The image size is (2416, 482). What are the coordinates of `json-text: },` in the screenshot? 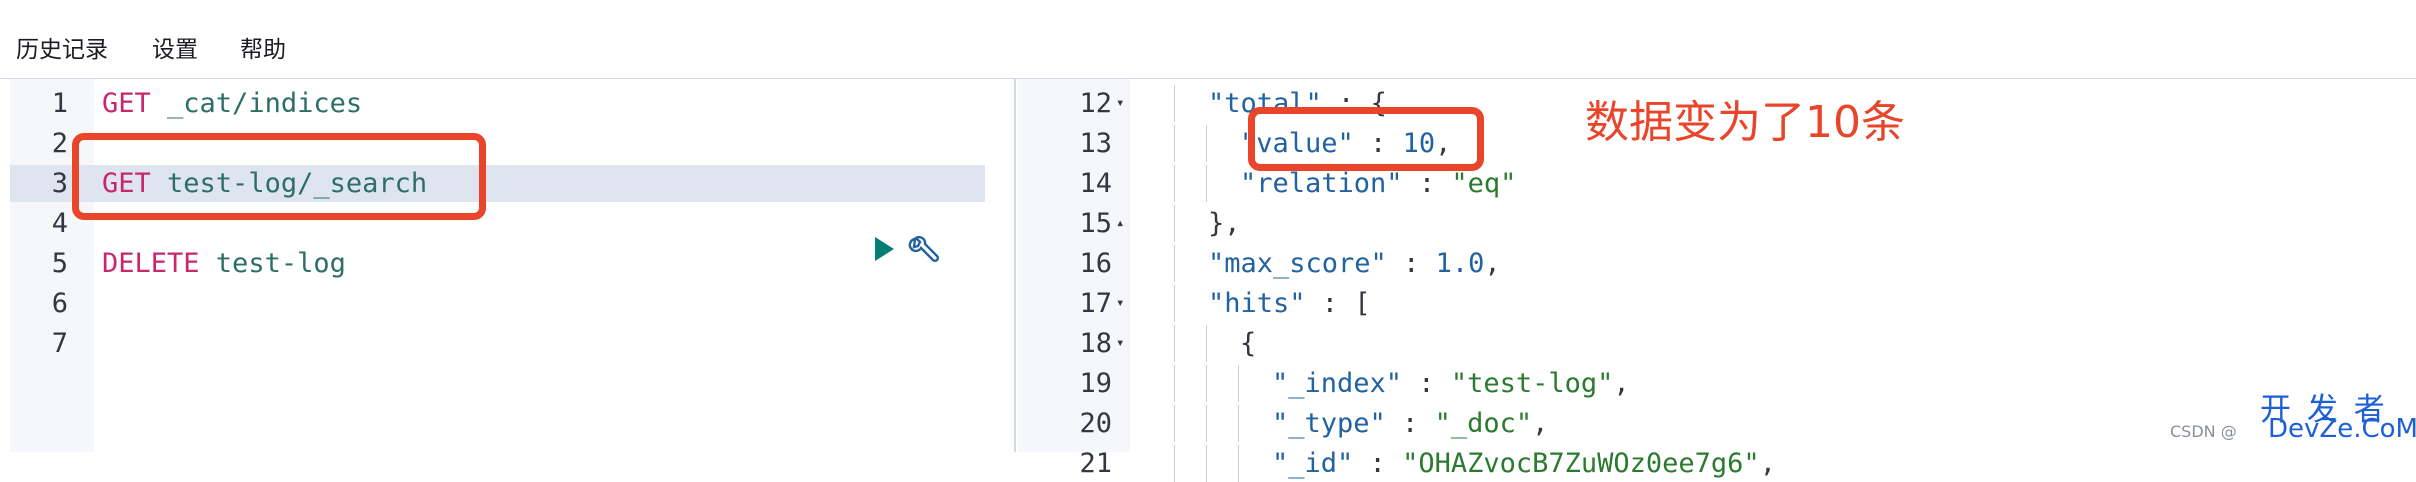 It's located at (1224, 223).